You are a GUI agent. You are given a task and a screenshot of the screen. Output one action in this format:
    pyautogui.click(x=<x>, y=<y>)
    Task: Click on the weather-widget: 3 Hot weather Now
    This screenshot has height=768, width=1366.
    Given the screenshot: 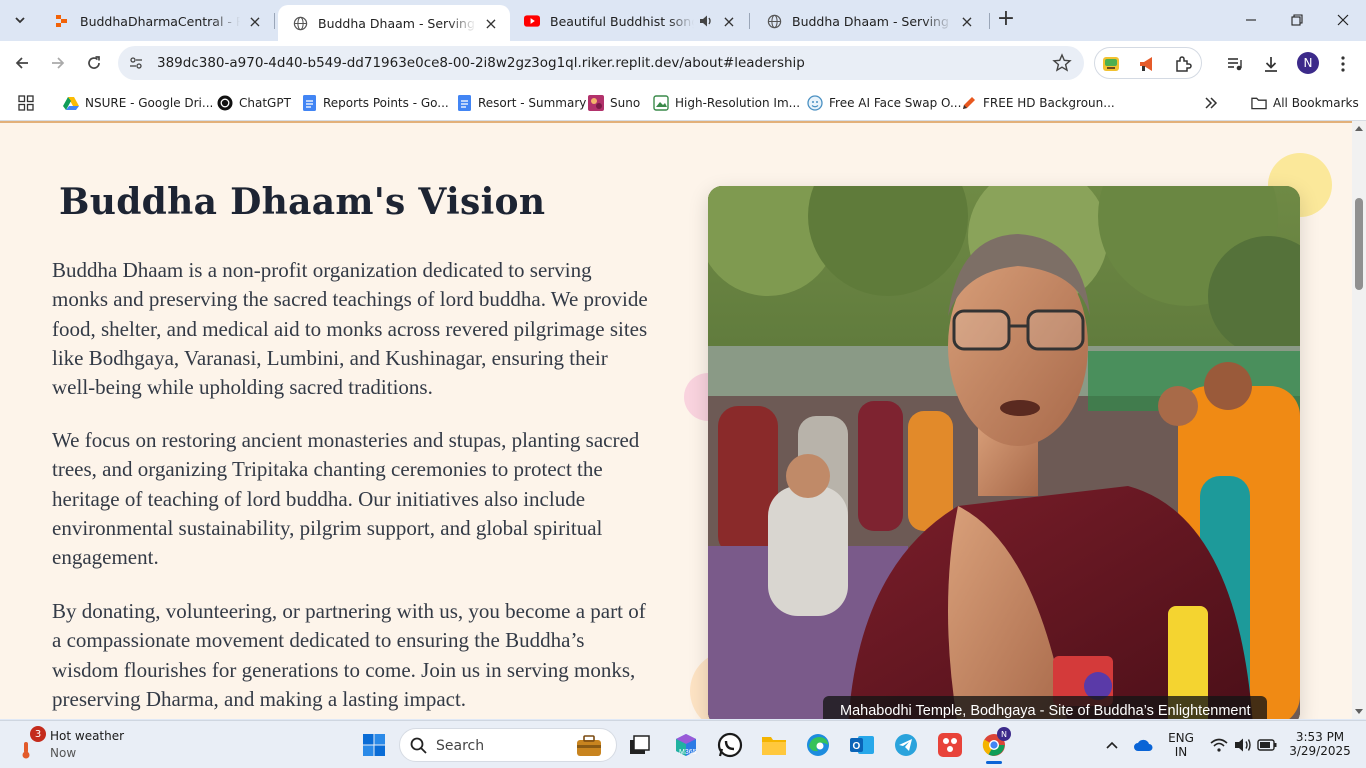 What is the action you would take?
    pyautogui.click(x=86, y=744)
    